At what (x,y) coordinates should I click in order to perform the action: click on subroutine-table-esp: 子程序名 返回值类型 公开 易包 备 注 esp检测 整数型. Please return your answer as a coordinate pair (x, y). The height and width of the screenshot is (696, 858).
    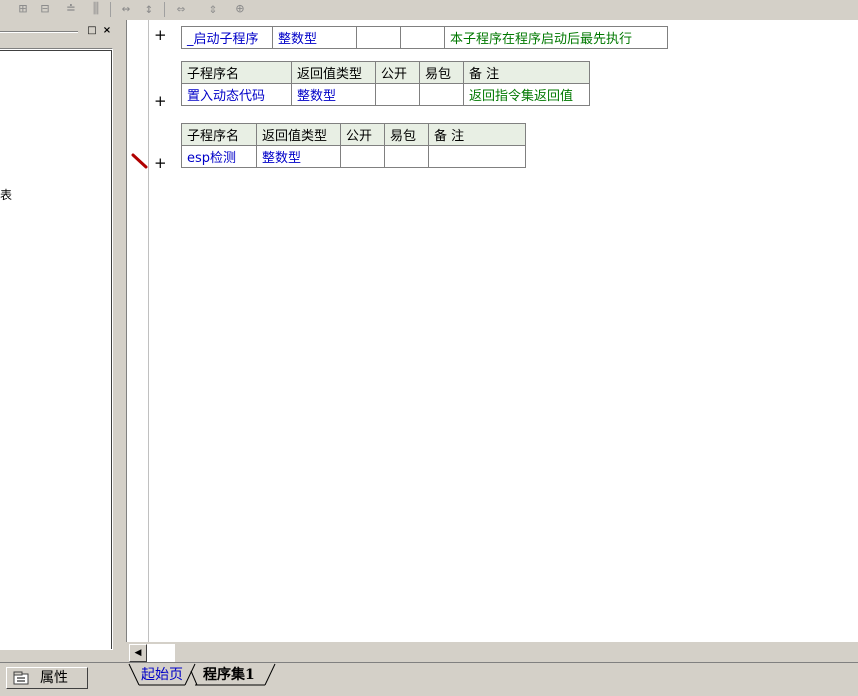
    Looking at the image, I should click on (353, 145).